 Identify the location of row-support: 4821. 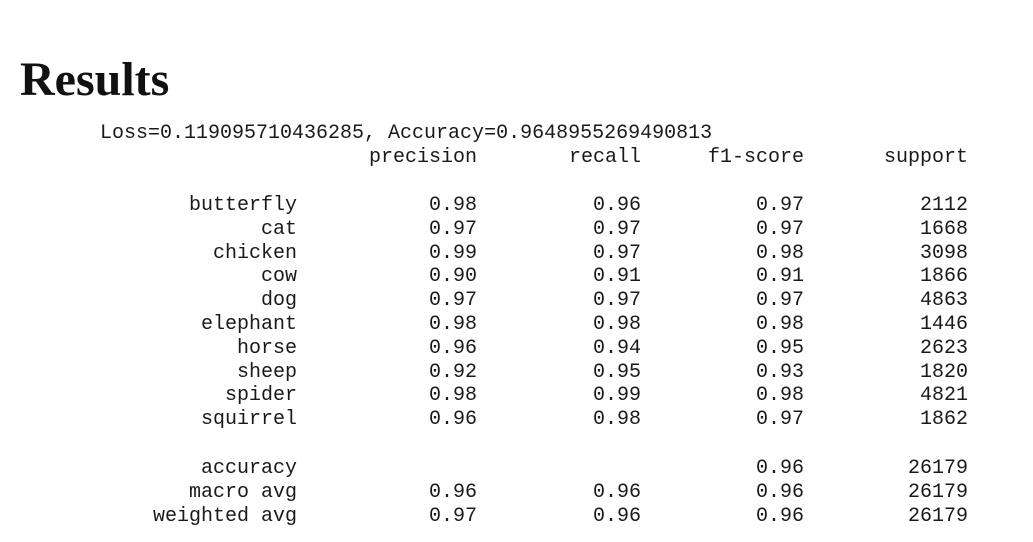
(943, 396).